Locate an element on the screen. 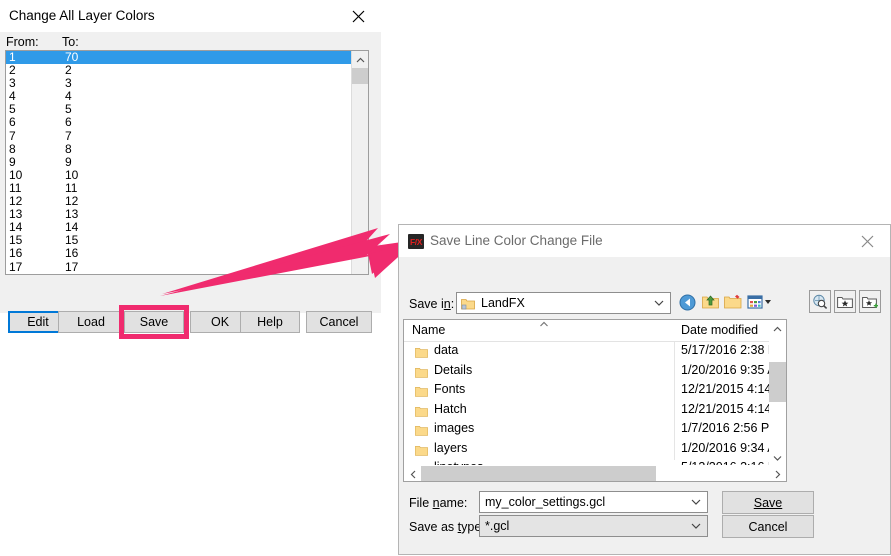 This screenshot has height=556, width=891. listbox-row: 22 is located at coordinates (187, 70).